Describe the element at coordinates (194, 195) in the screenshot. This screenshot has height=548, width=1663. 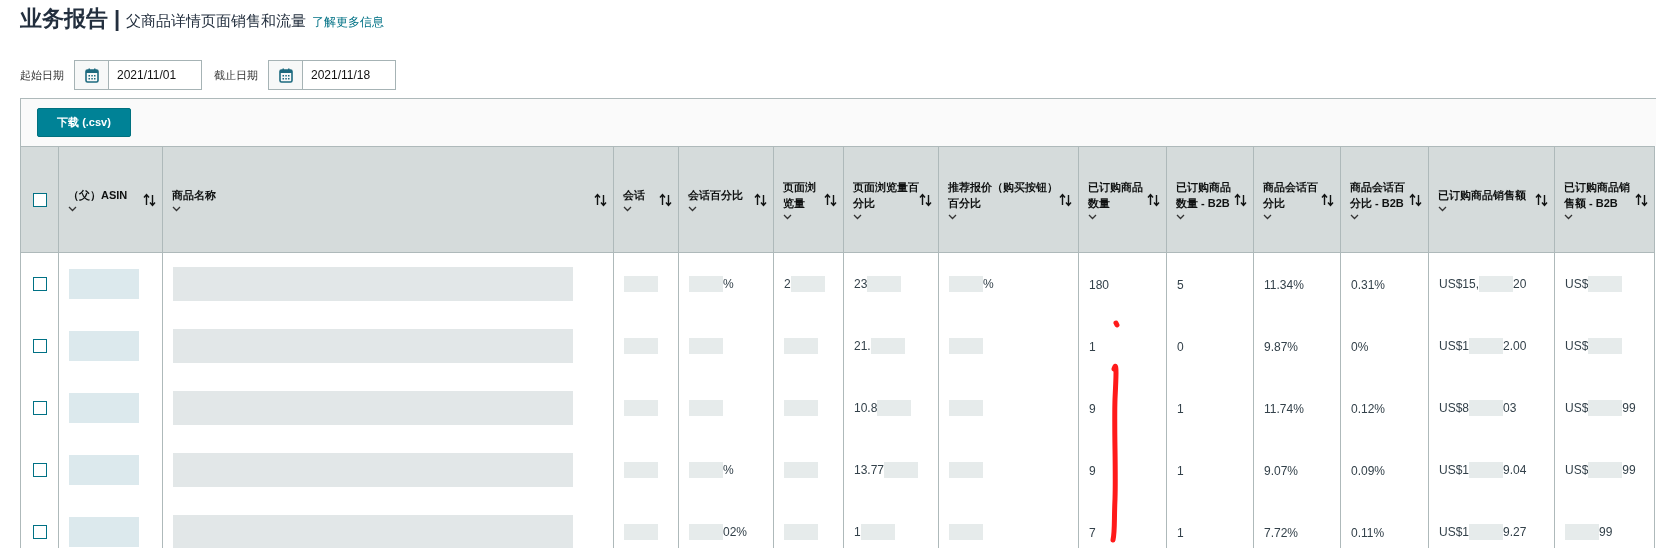
I see `column-header: 商品名称` at that location.